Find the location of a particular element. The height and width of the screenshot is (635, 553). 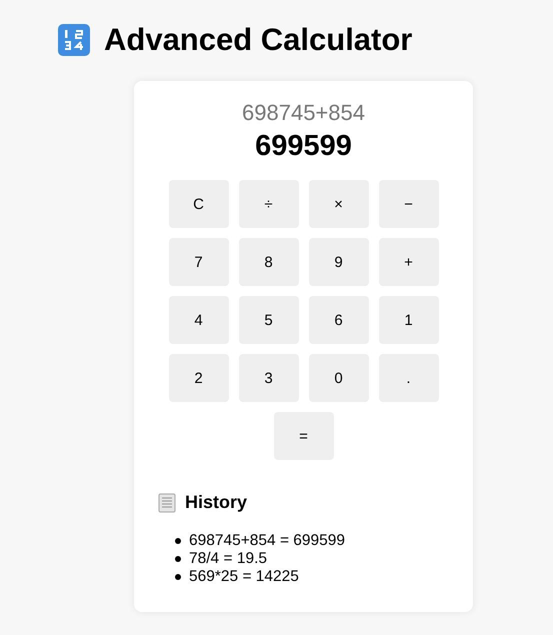

page-title: Advanced Calculator is located at coordinates (258, 40).